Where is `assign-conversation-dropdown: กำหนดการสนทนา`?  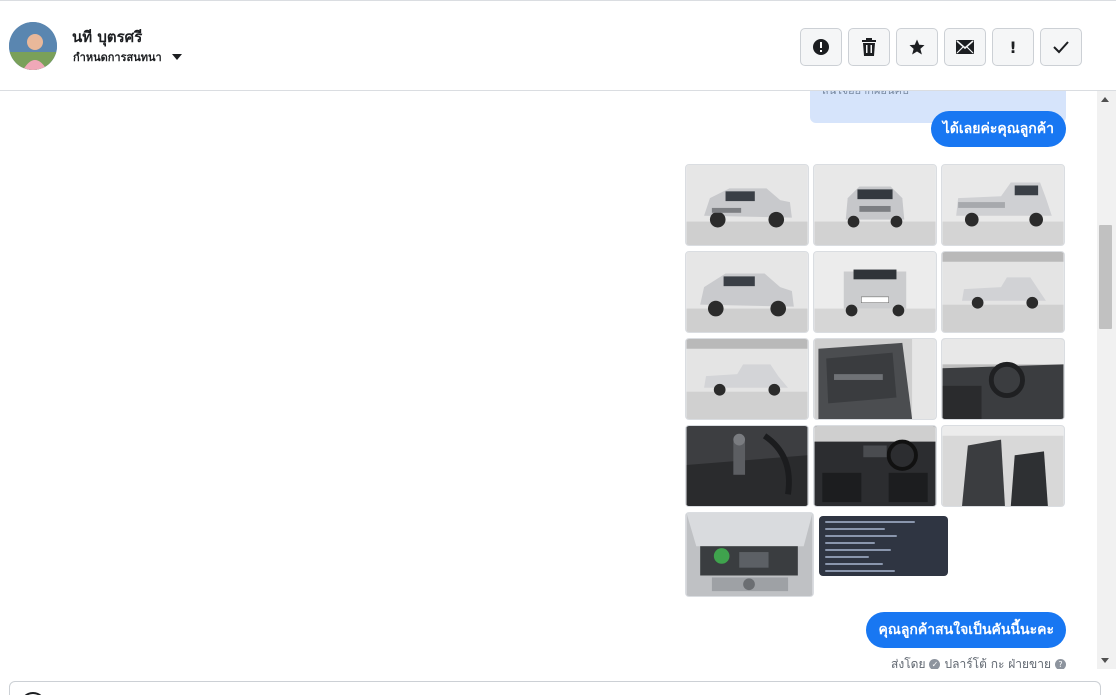 assign-conversation-dropdown: กำหนดการสนทนา is located at coordinates (127, 57).